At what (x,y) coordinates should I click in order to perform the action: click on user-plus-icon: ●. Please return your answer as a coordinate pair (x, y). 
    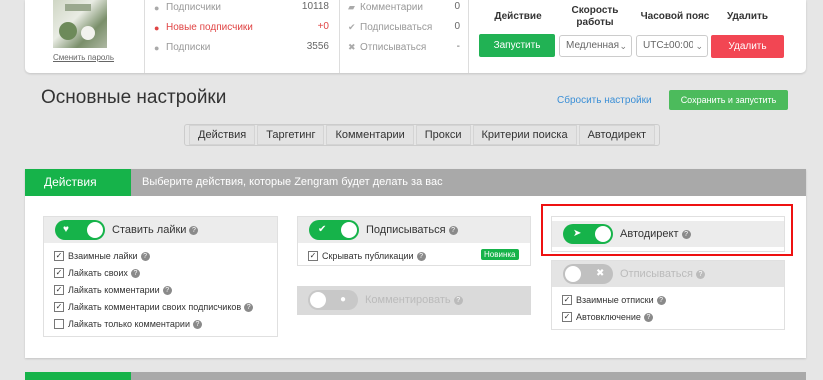
    Looking at the image, I should click on (157, 27).